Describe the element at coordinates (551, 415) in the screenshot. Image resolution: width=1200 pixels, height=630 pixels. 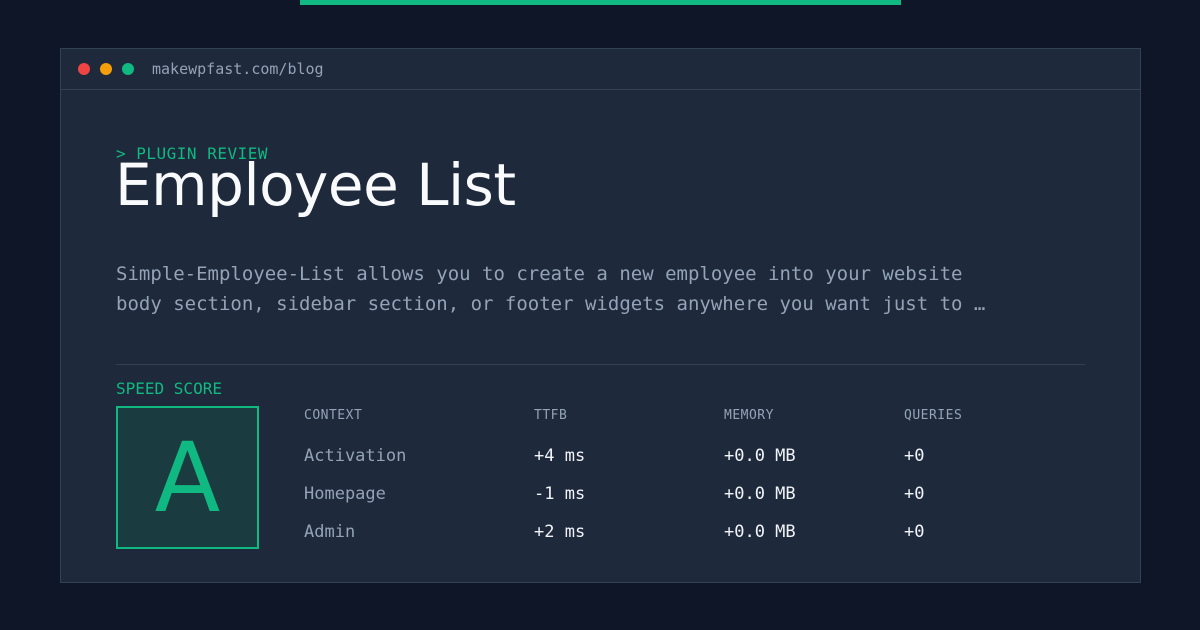
I see `column-header-ttfb: TTFB` at that location.